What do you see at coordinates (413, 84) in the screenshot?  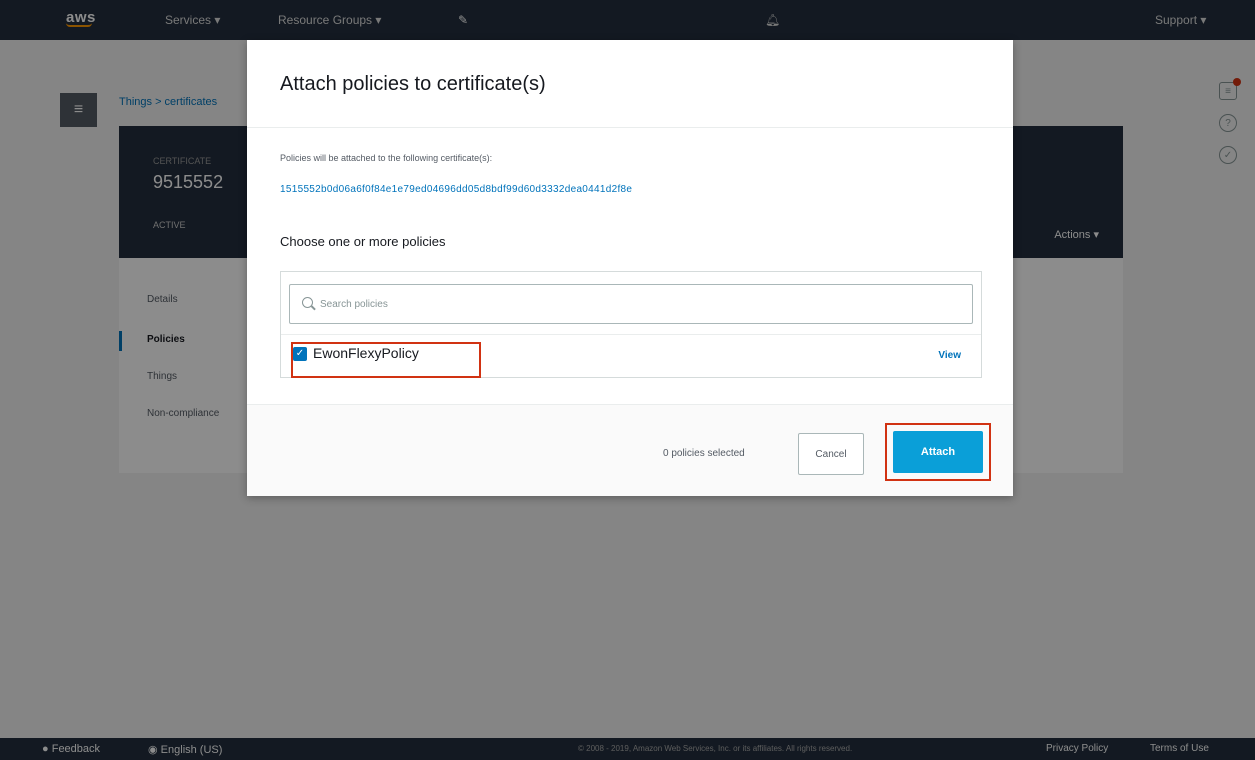 I see `modal-title: Attach policies to certificate(s)` at bounding box center [413, 84].